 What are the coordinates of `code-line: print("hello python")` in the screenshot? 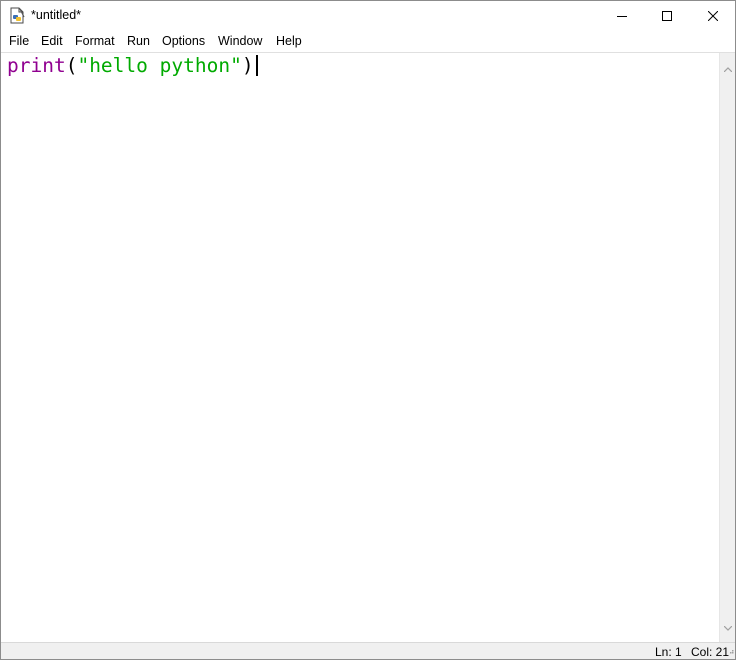 It's located at (132, 66).